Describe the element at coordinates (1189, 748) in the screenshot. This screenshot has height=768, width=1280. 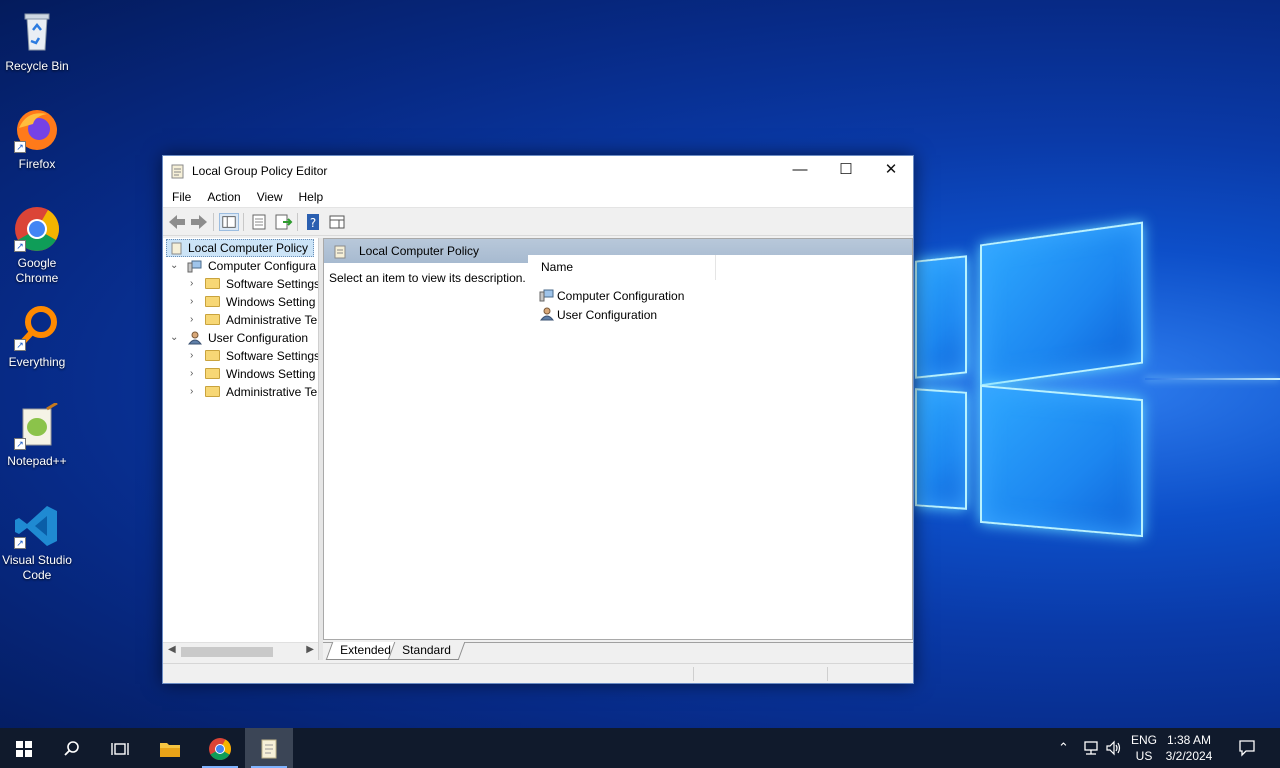
I see `taskbar-clock: 1:38 AM 3/2/2024` at that location.